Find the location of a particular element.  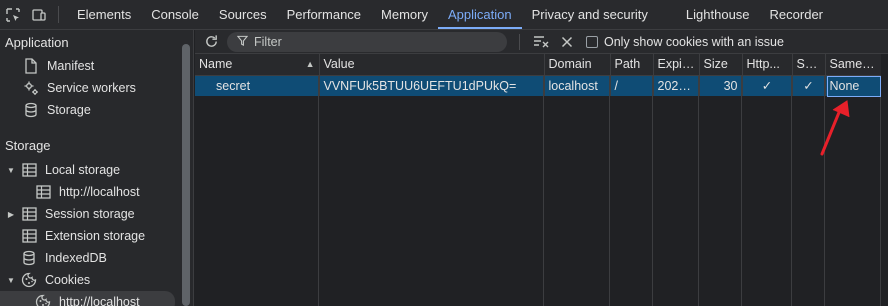

gear-icon is located at coordinates (31, 88).